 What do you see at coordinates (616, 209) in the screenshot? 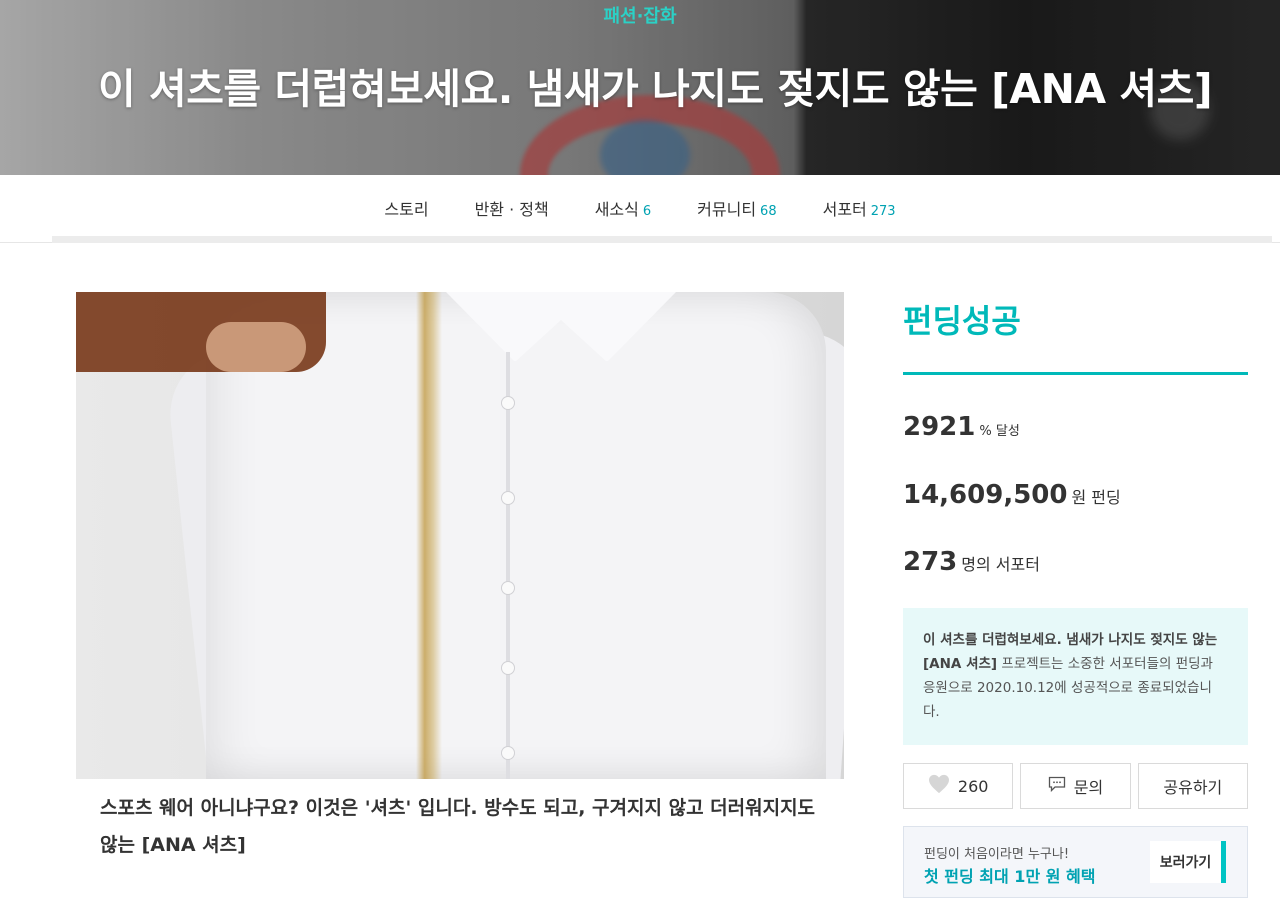
I see `tab-label: 새소식` at bounding box center [616, 209].